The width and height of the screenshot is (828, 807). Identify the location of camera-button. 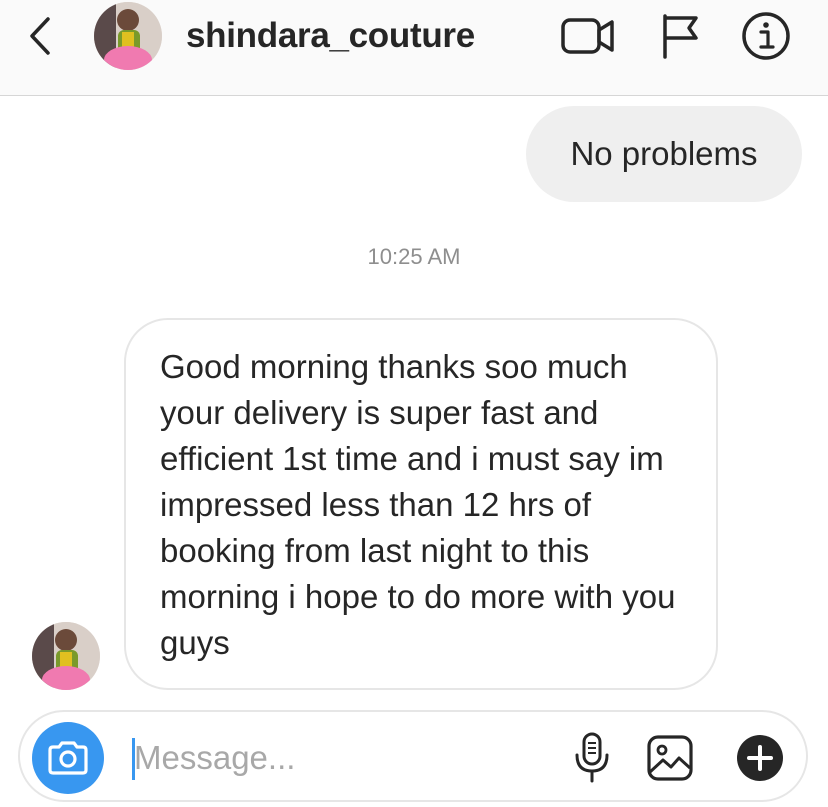
(68, 758).